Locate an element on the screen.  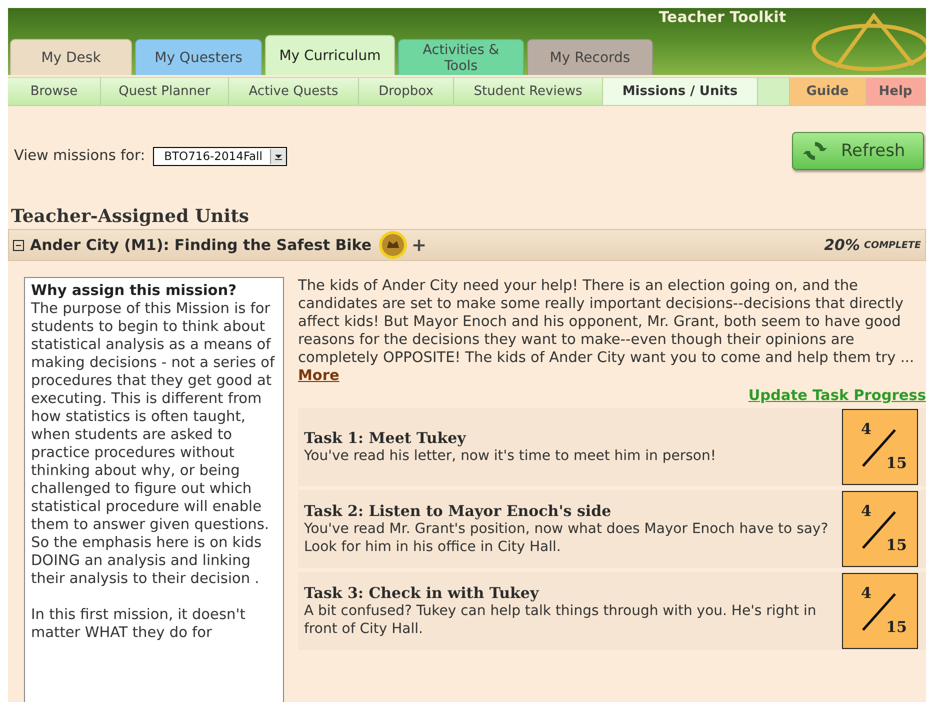
subnav-tab: Student Reviews is located at coordinates (528, 91).